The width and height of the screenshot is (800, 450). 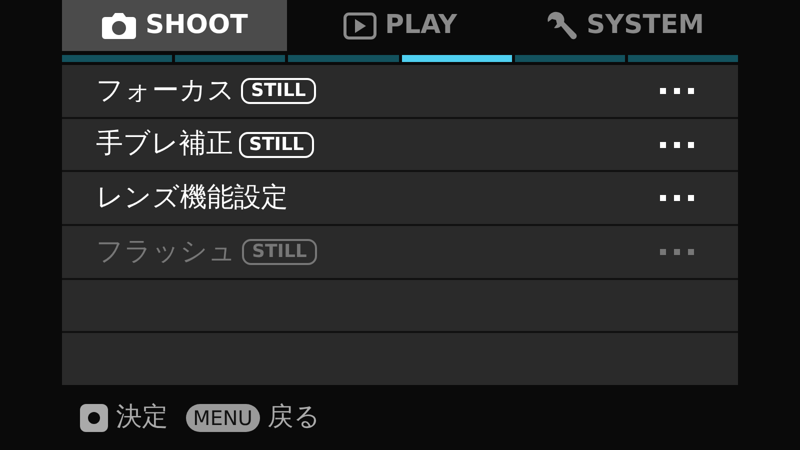 What do you see at coordinates (164, 144) in the screenshot?
I see `menu-label: 手ブレ補正` at bounding box center [164, 144].